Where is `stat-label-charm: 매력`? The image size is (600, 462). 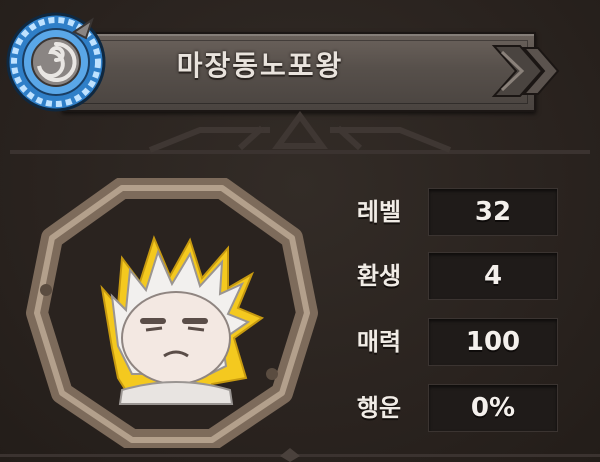
stat-label-charm: 매력 is located at coordinates (379, 342).